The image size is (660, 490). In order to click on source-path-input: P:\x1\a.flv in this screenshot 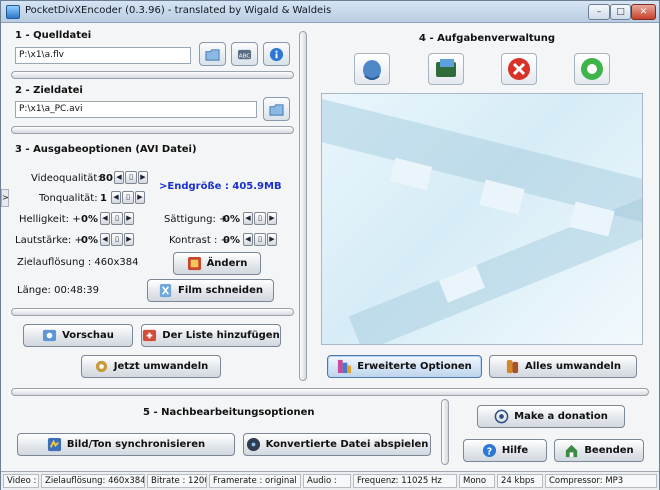, I will do `click(103, 55)`.